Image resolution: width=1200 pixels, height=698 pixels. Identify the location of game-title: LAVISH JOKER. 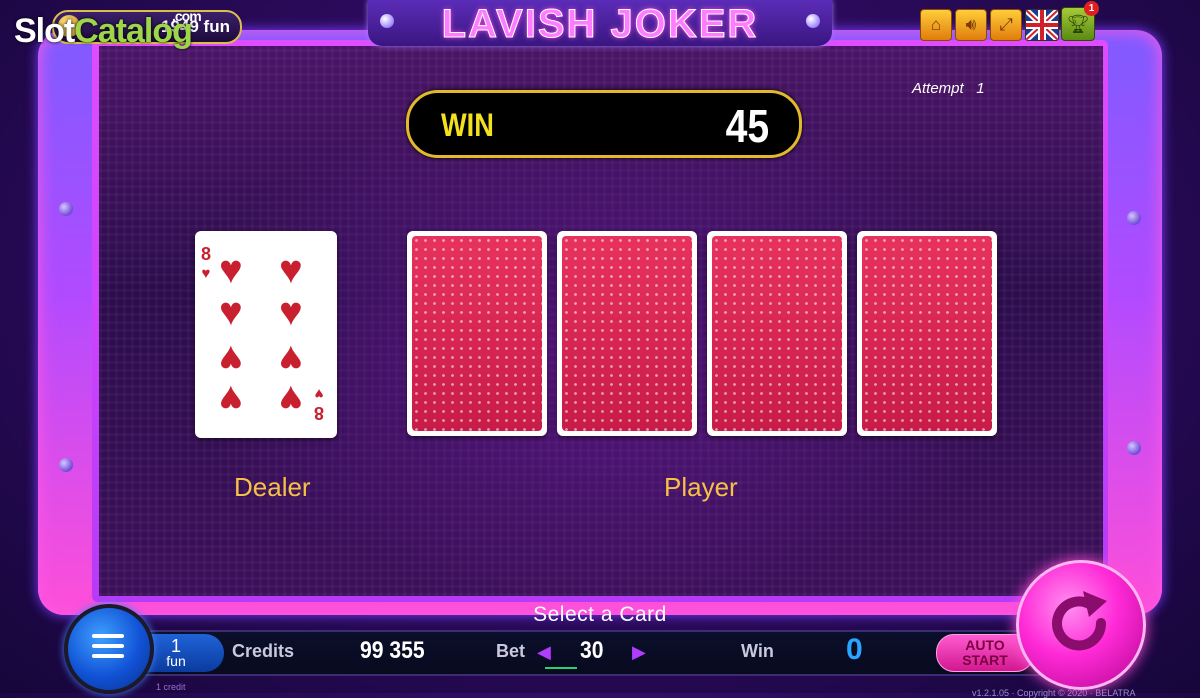
(600, 24).